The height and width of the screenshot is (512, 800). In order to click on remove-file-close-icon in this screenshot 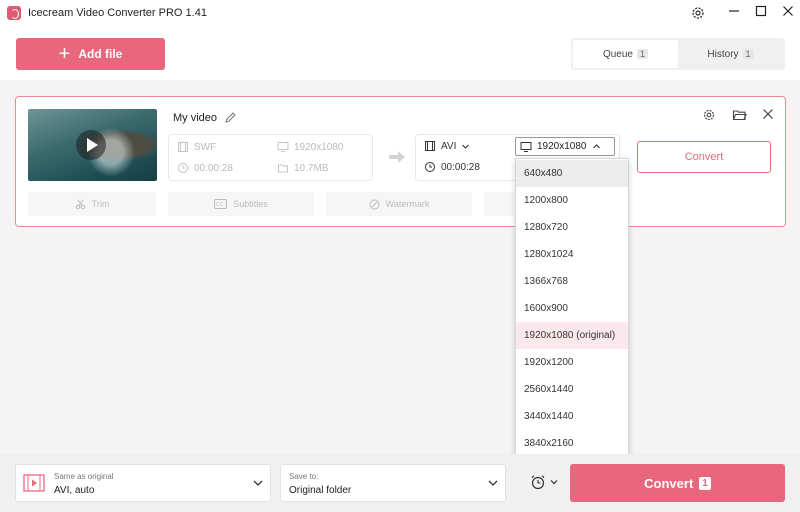, I will do `click(768, 115)`.